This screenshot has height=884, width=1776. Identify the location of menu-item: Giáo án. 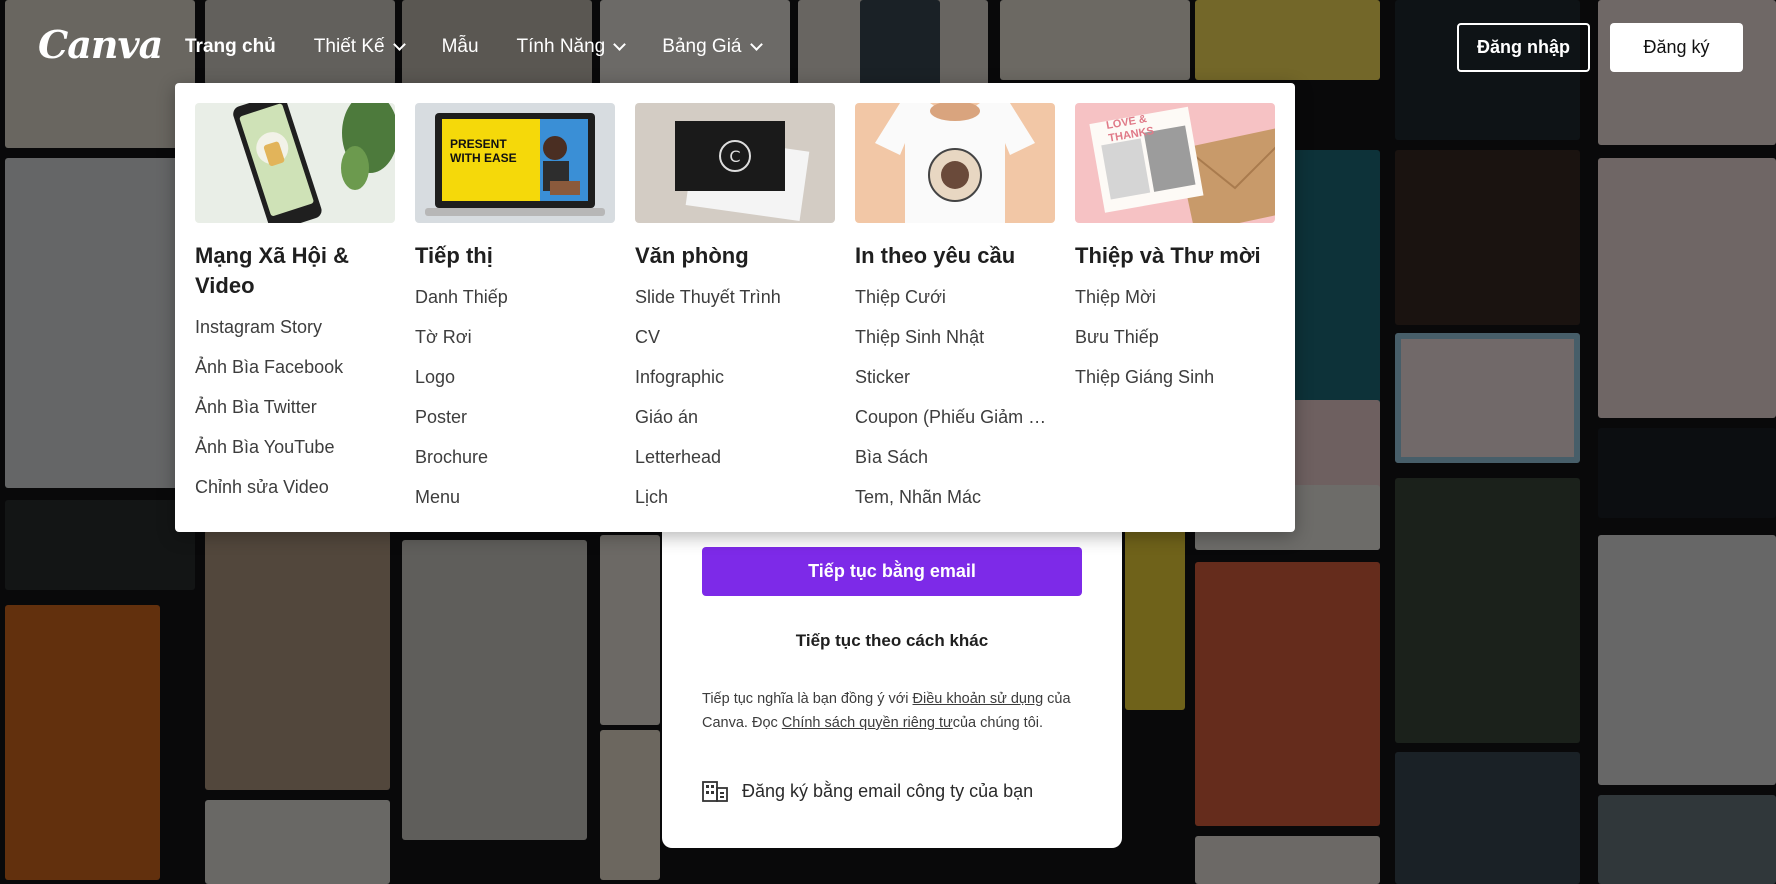
(735, 417).